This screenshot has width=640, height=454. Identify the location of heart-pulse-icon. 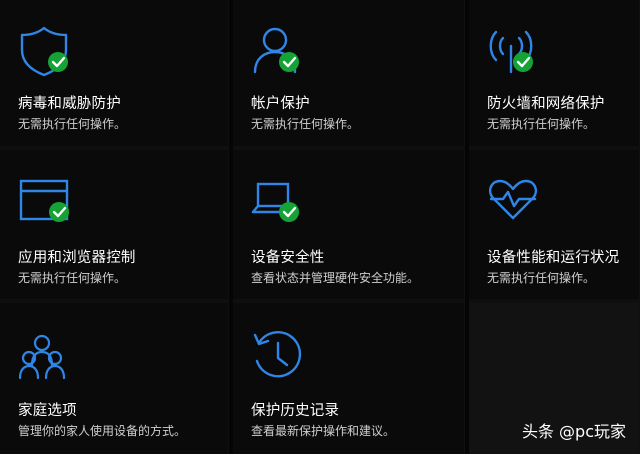
(523, 205).